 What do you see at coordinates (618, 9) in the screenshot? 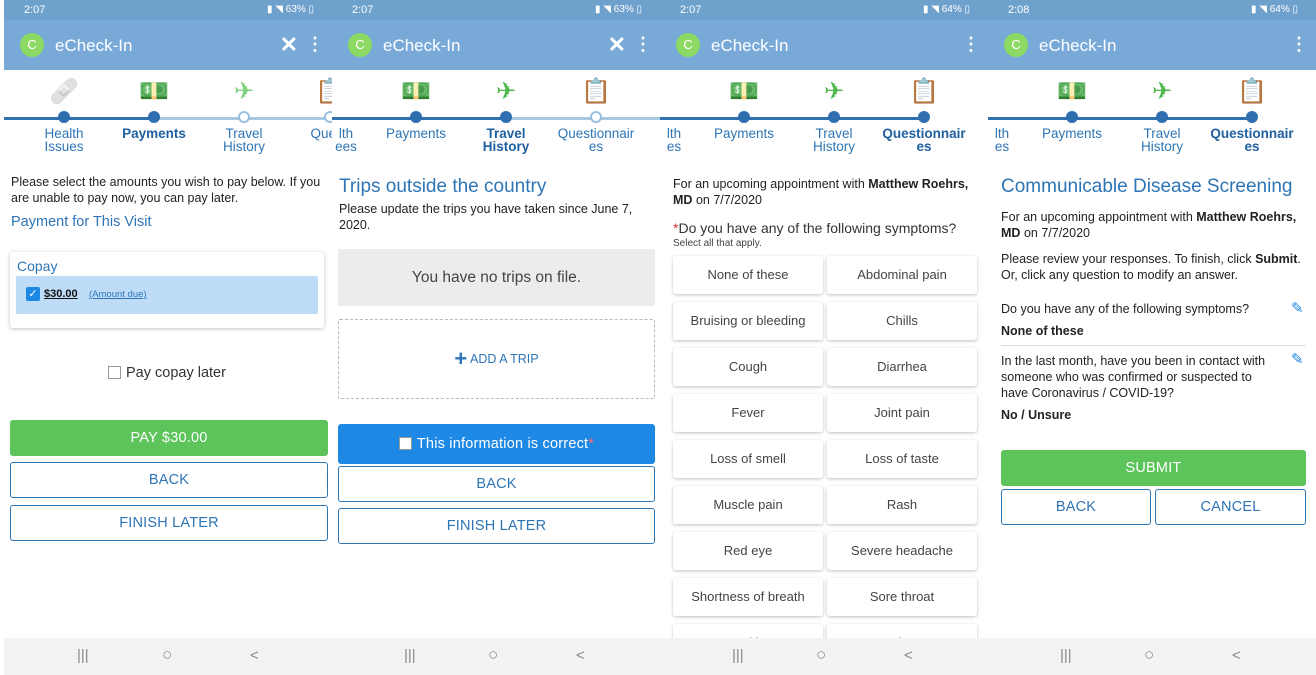
I see `status-battery: ▮ ◥ 63% ▯` at bounding box center [618, 9].